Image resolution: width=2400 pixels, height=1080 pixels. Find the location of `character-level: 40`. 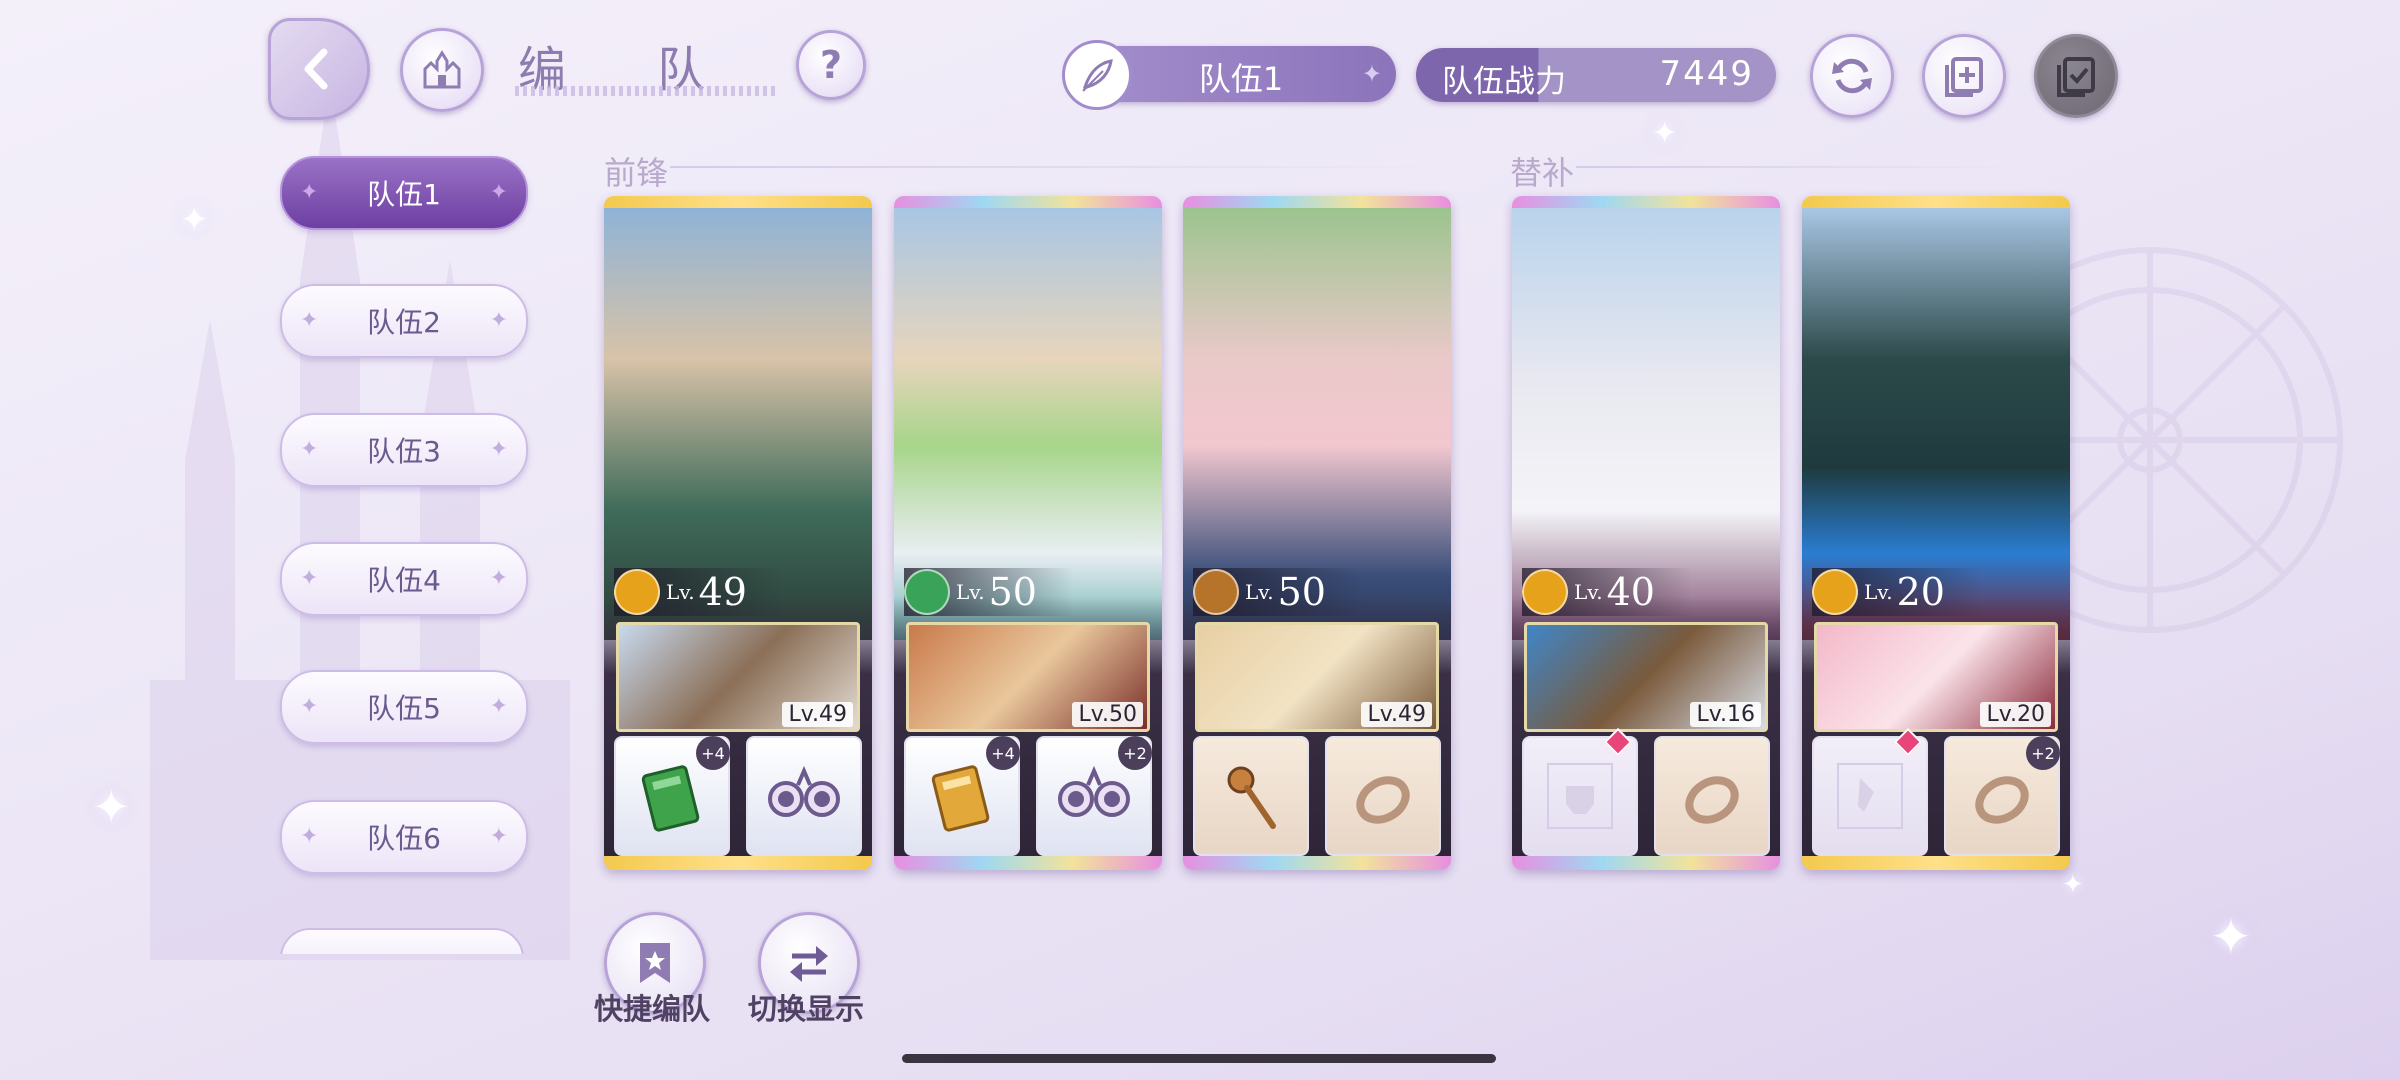

character-level: 40 is located at coordinates (1630, 592).